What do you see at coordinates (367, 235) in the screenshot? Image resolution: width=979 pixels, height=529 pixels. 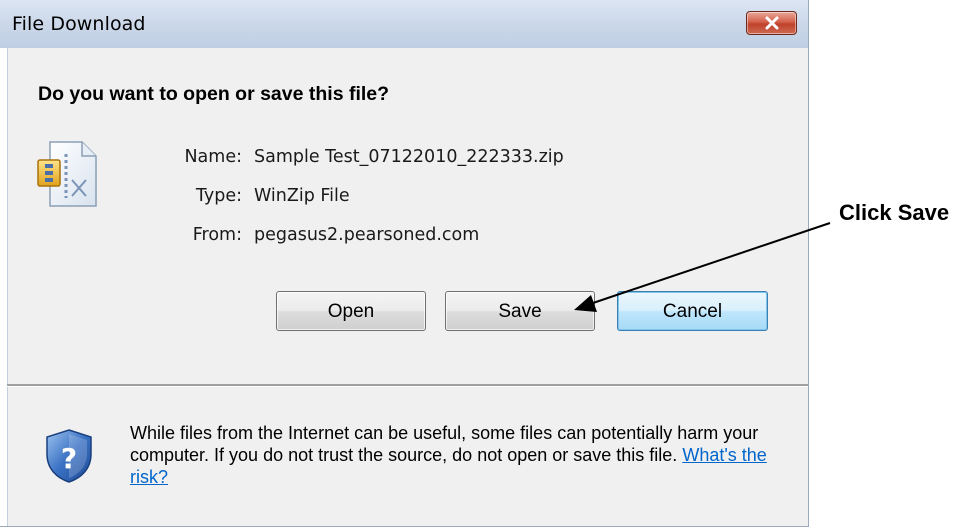 I see `file-source-value: pegasus2.pearsoned.com` at bounding box center [367, 235].